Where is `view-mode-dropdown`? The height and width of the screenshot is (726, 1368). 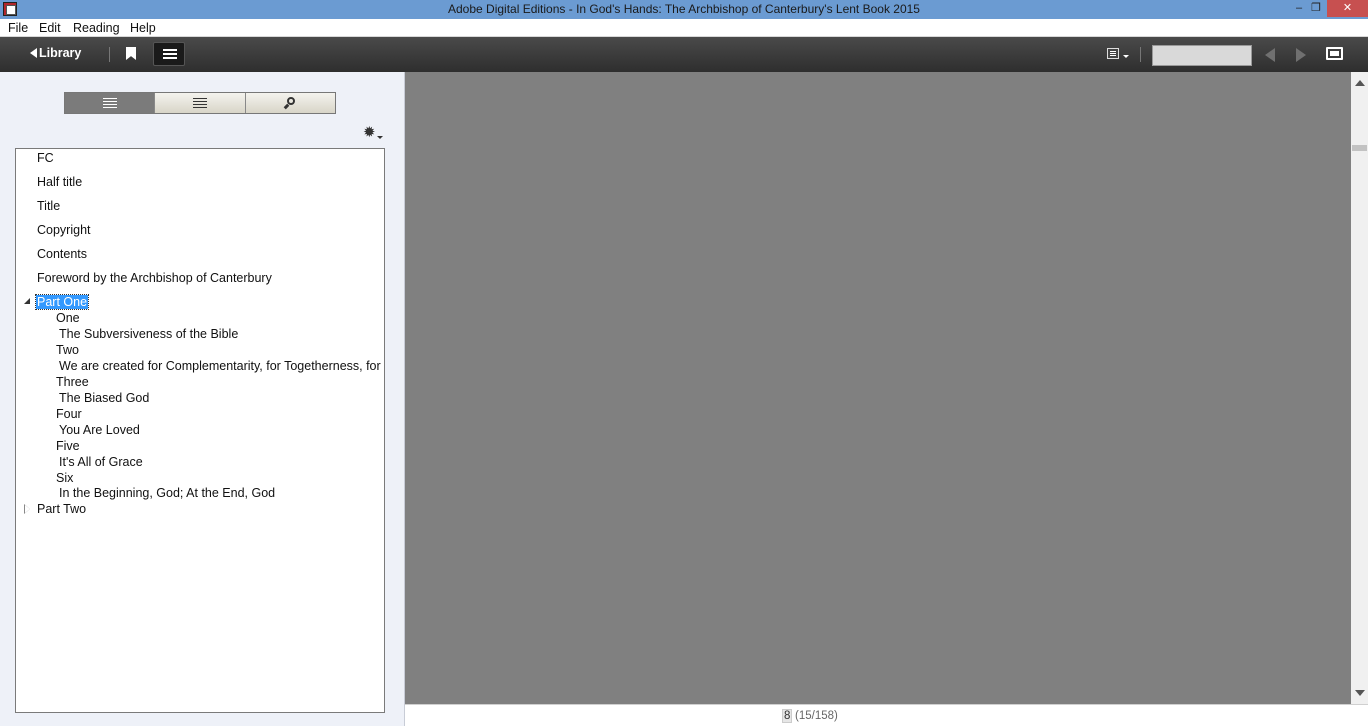
view-mode-dropdown is located at coordinates (1117, 54).